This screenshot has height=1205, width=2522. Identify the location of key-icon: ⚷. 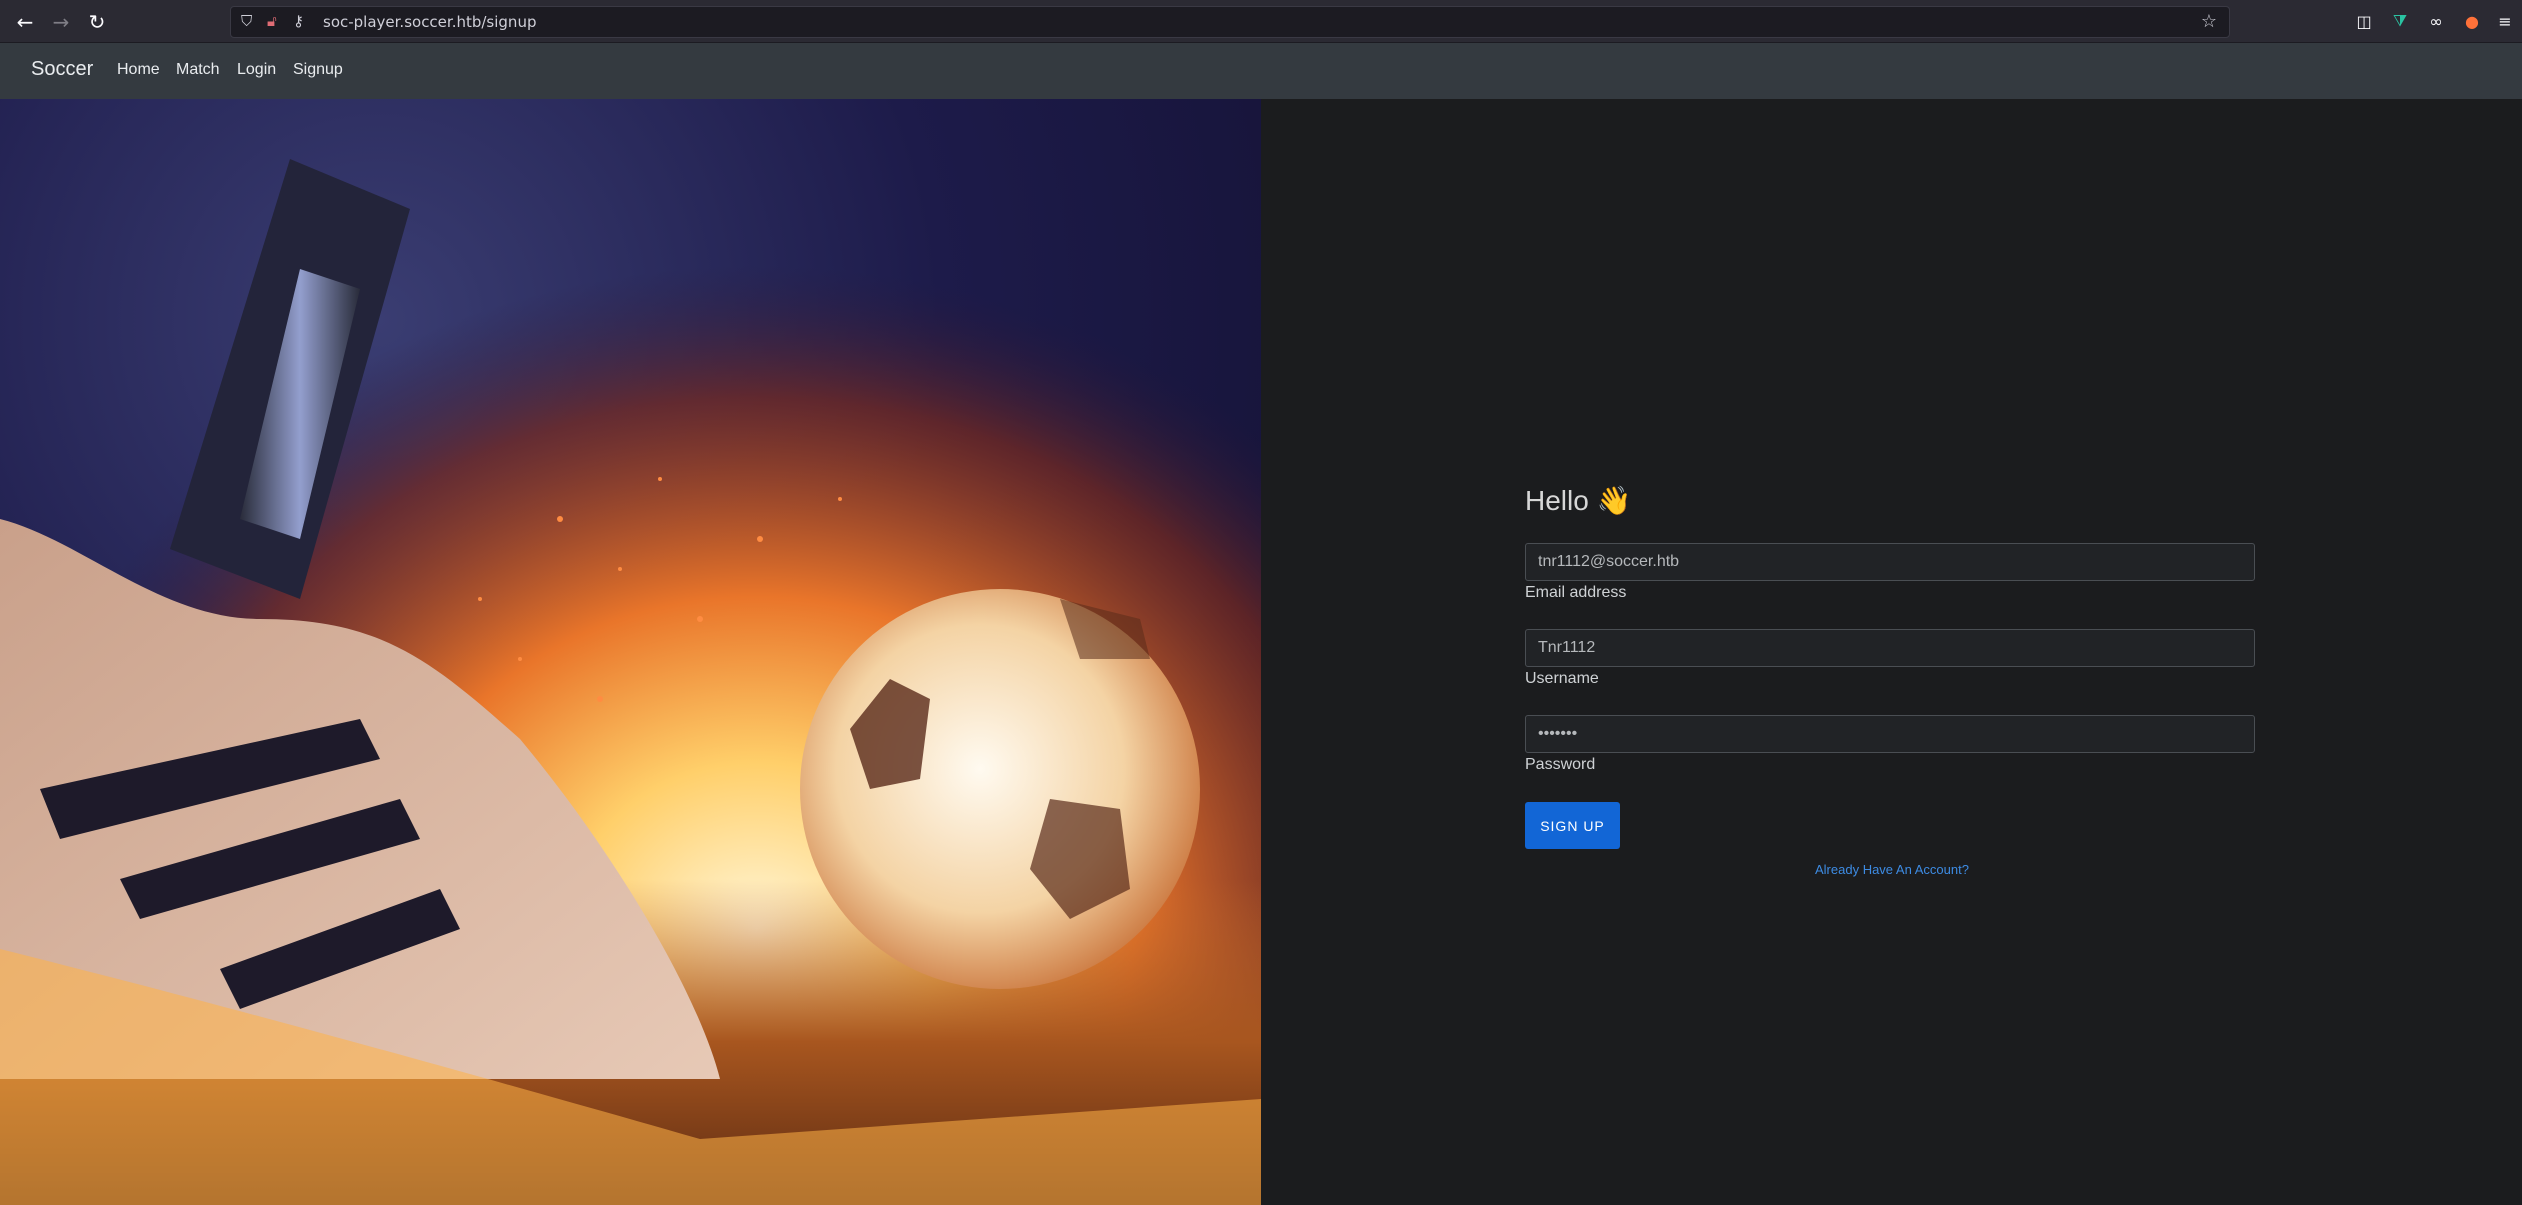
(298, 21).